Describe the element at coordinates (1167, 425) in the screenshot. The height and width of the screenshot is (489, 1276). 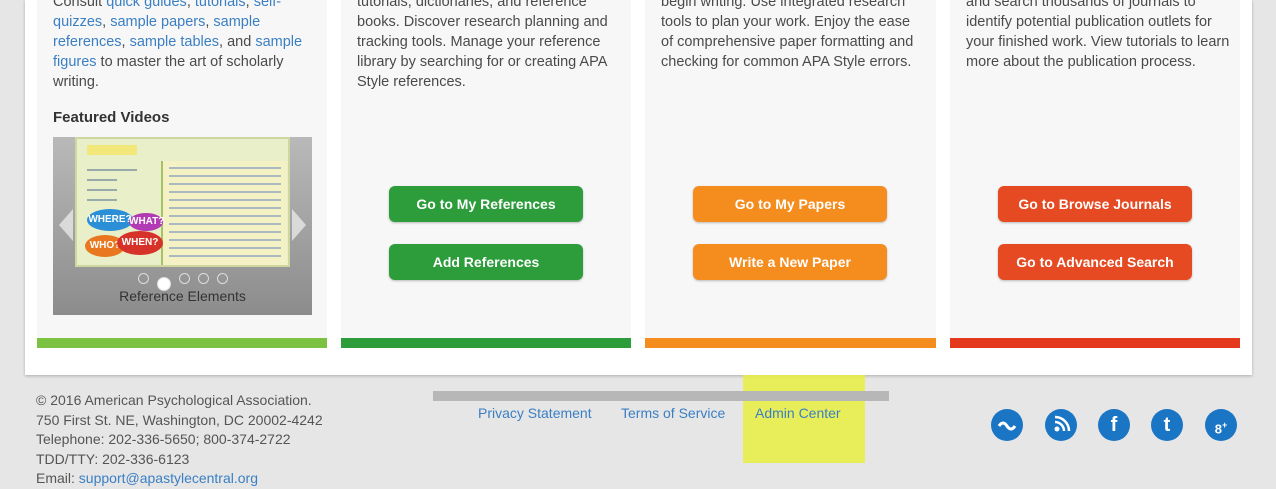
I see `twitter-icon: t` at that location.